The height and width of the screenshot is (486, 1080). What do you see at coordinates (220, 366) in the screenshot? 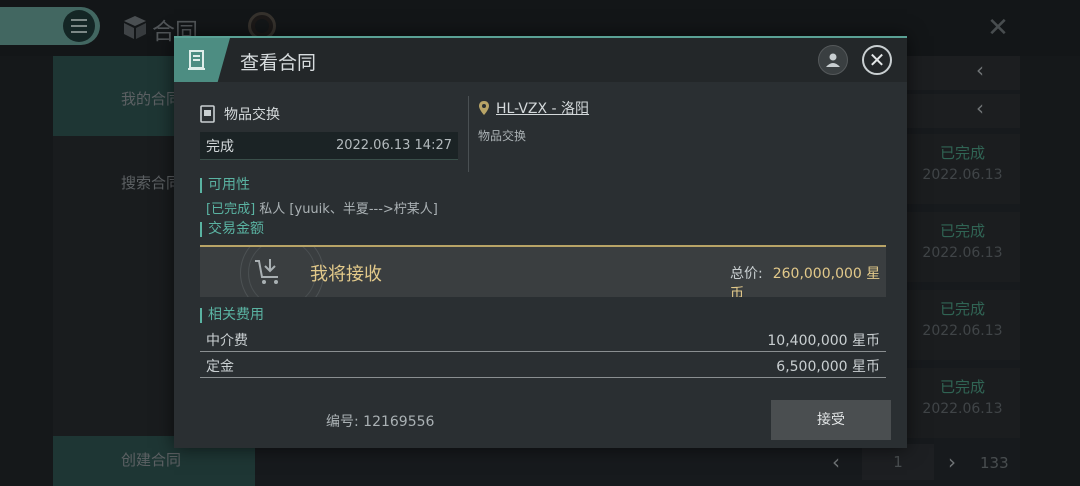
I see `fee-label: 定金` at bounding box center [220, 366].